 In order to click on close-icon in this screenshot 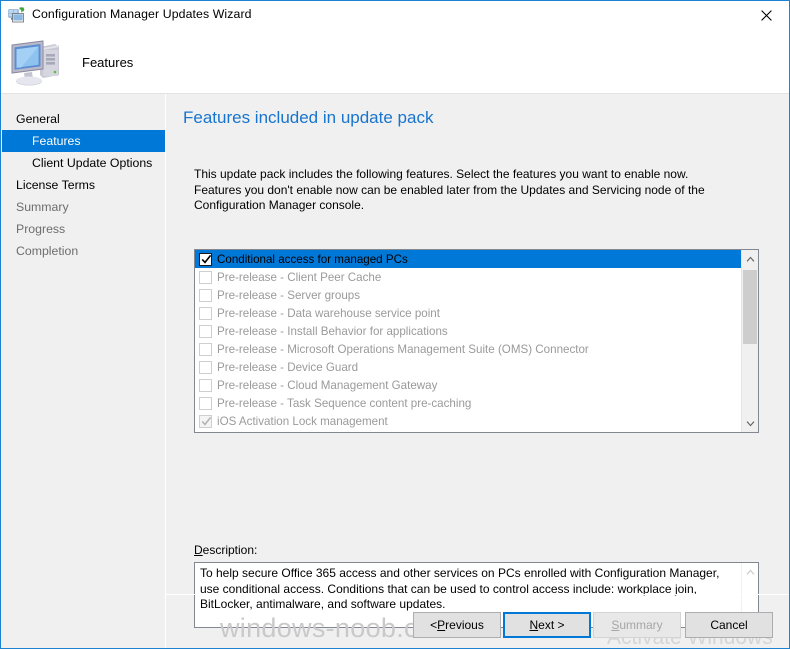, I will do `click(766, 15)`.